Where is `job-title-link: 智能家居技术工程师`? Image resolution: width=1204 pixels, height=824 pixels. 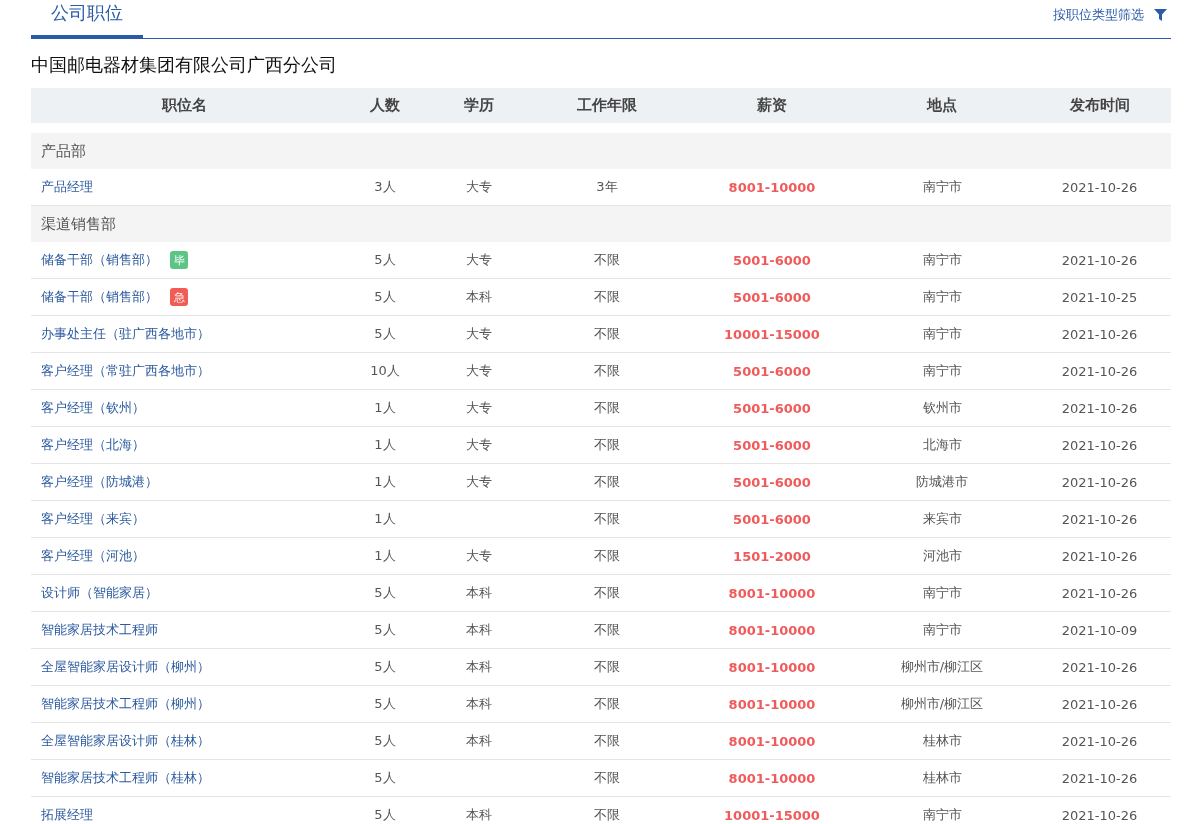 job-title-link: 智能家居技术工程师 is located at coordinates (99, 630).